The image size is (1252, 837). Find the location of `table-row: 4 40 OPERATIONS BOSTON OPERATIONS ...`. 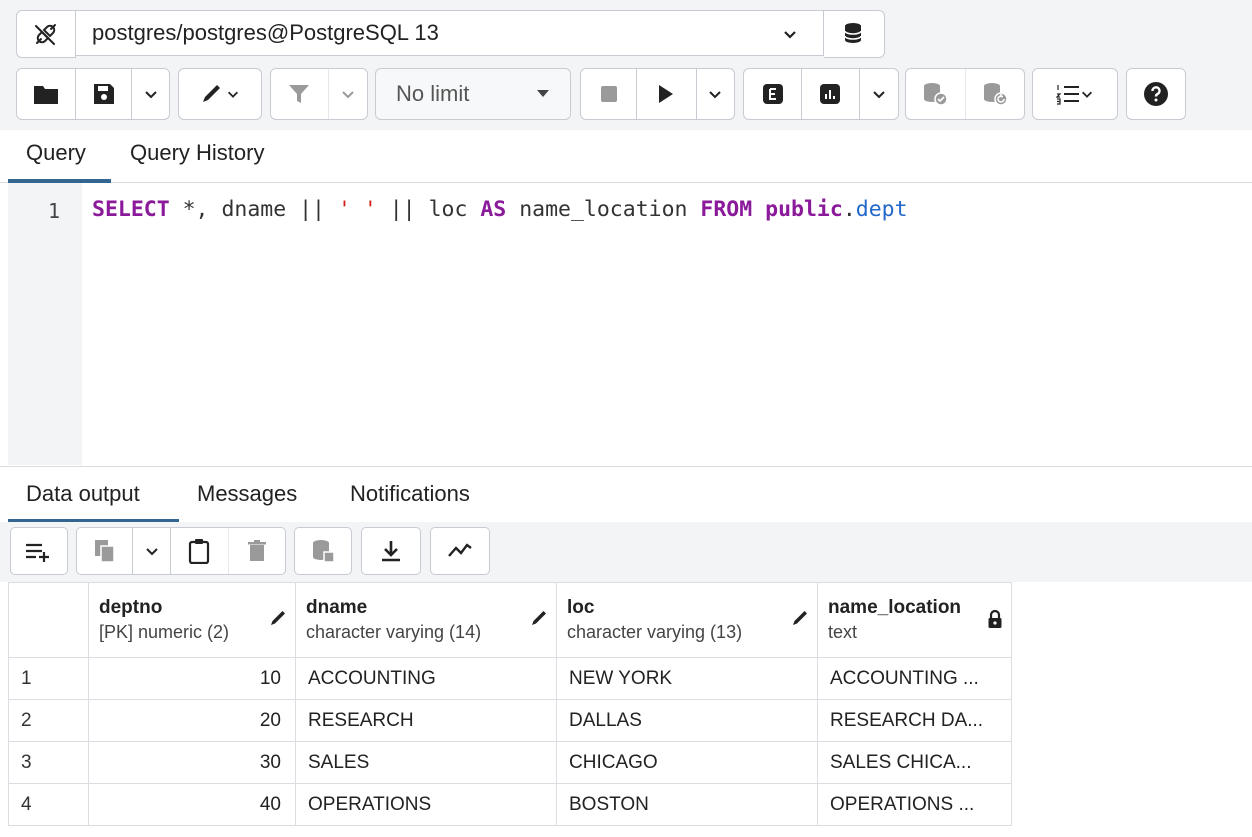

table-row: 4 40 OPERATIONS BOSTON OPERATIONS ... is located at coordinates (510, 804).